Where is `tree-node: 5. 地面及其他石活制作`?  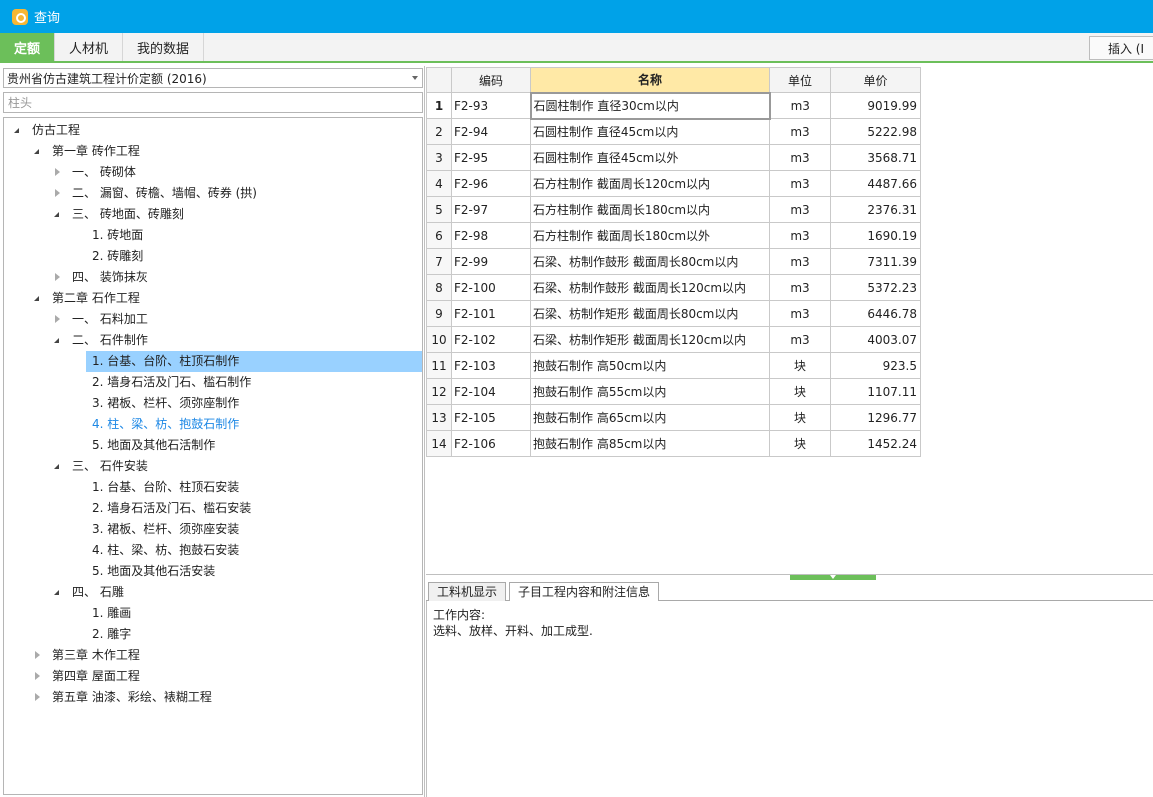
tree-node: 5. 地面及其他石活制作 is located at coordinates (150, 445).